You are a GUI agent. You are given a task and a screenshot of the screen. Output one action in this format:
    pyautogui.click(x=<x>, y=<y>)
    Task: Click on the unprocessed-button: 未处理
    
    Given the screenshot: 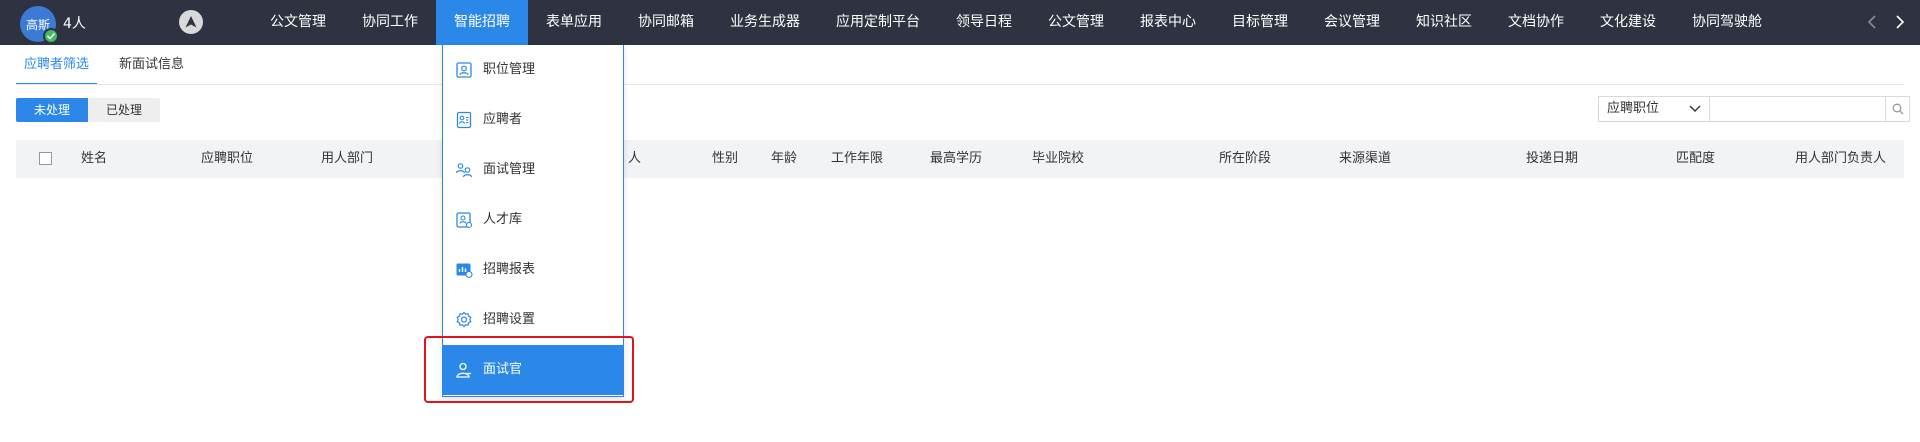 What is the action you would take?
    pyautogui.click(x=52, y=110)
    